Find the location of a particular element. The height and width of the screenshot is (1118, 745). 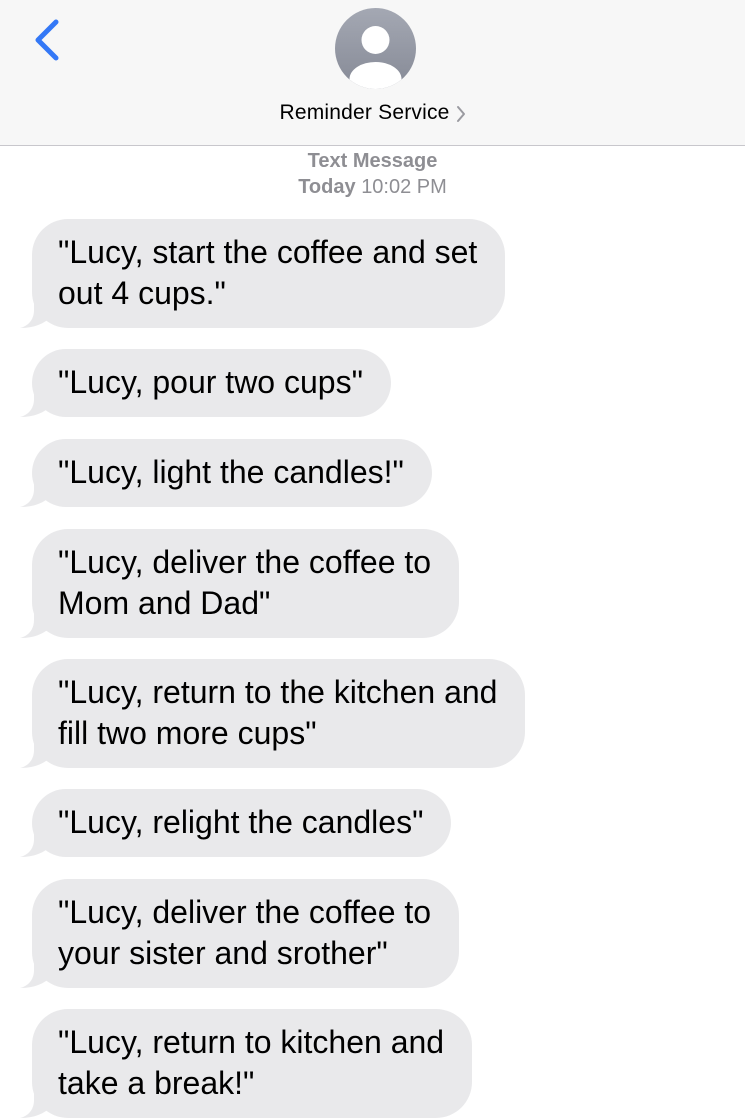

contact-name: Reminder Service is located at coordinates (364, 112).